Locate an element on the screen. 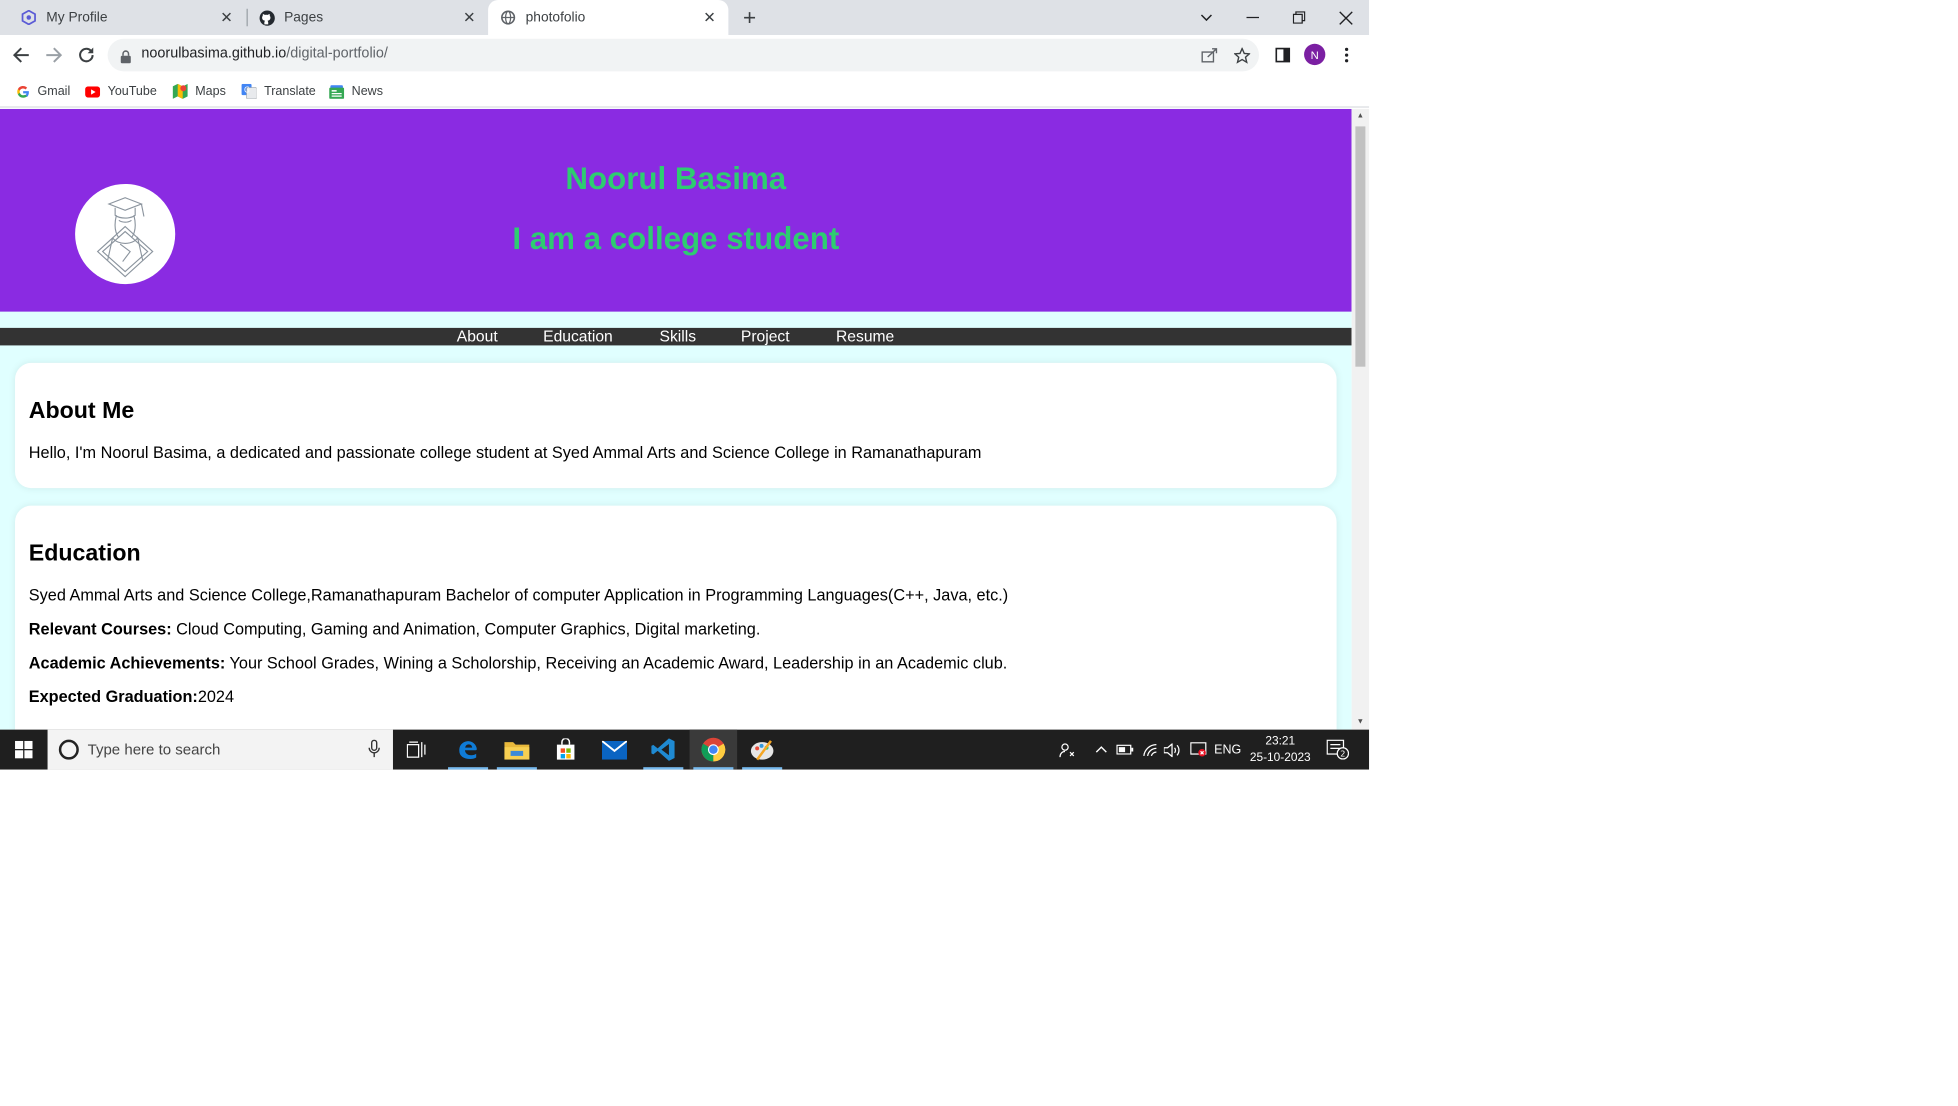  notification-center-icon: 2 is located at coordinates (1338, 750).